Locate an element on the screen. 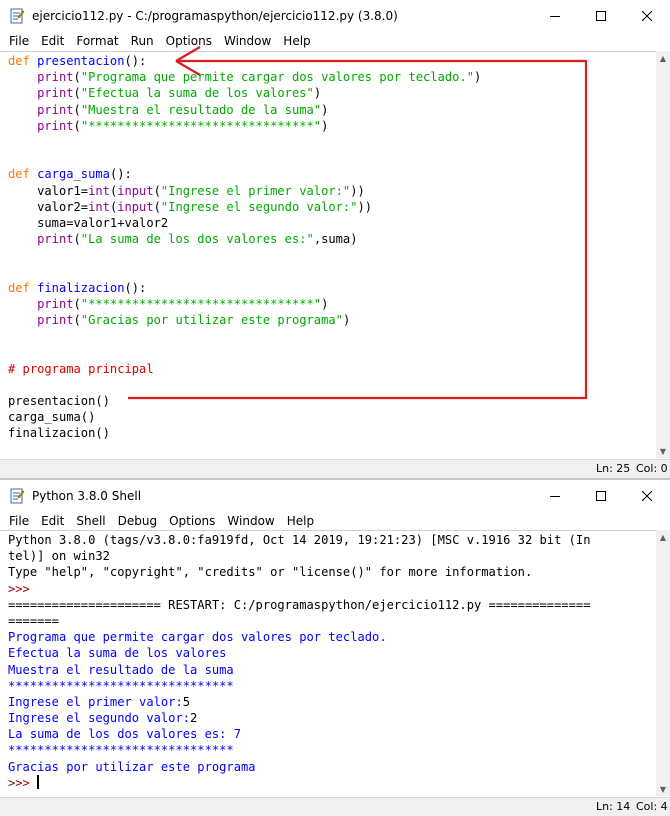  code-token: finalizacion() is located at coordinates (59, 433).